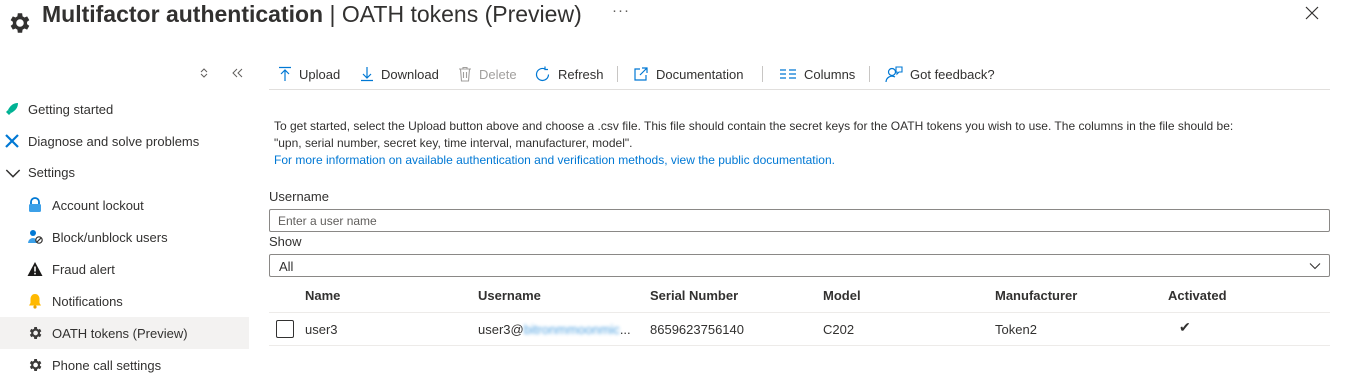  What do you see at coordinates (399, 74) in the screenshot?
I see `download-button: Download` at bounding box center [399, 74].